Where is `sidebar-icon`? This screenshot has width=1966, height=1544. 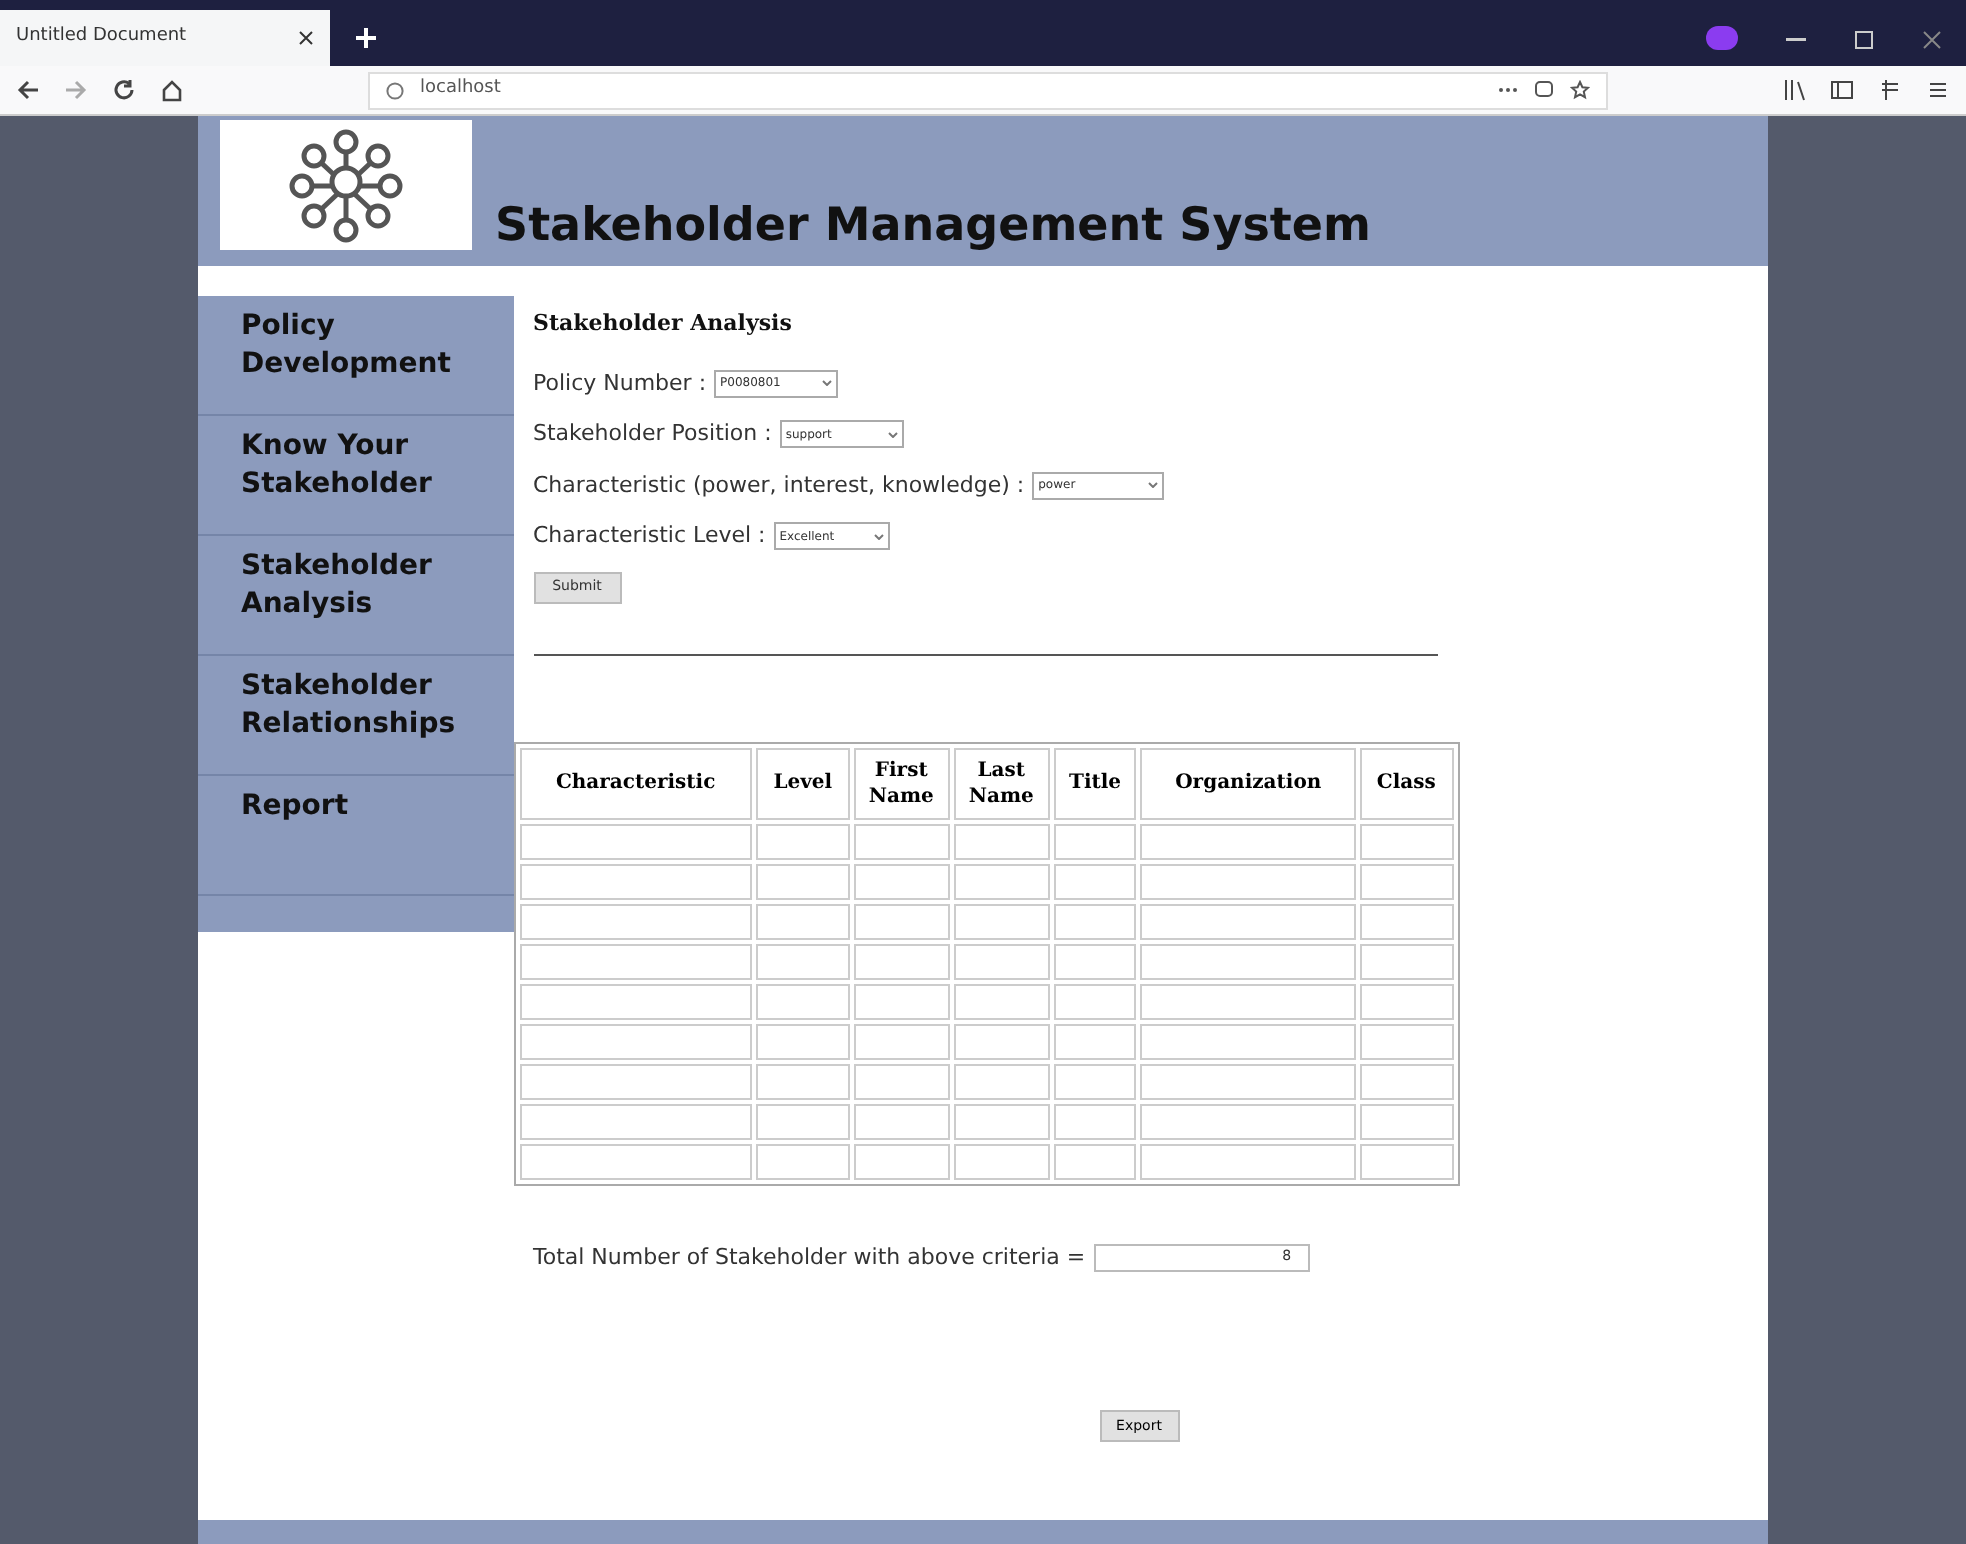
sidebar-icon is located at coordinates (1842, 90).